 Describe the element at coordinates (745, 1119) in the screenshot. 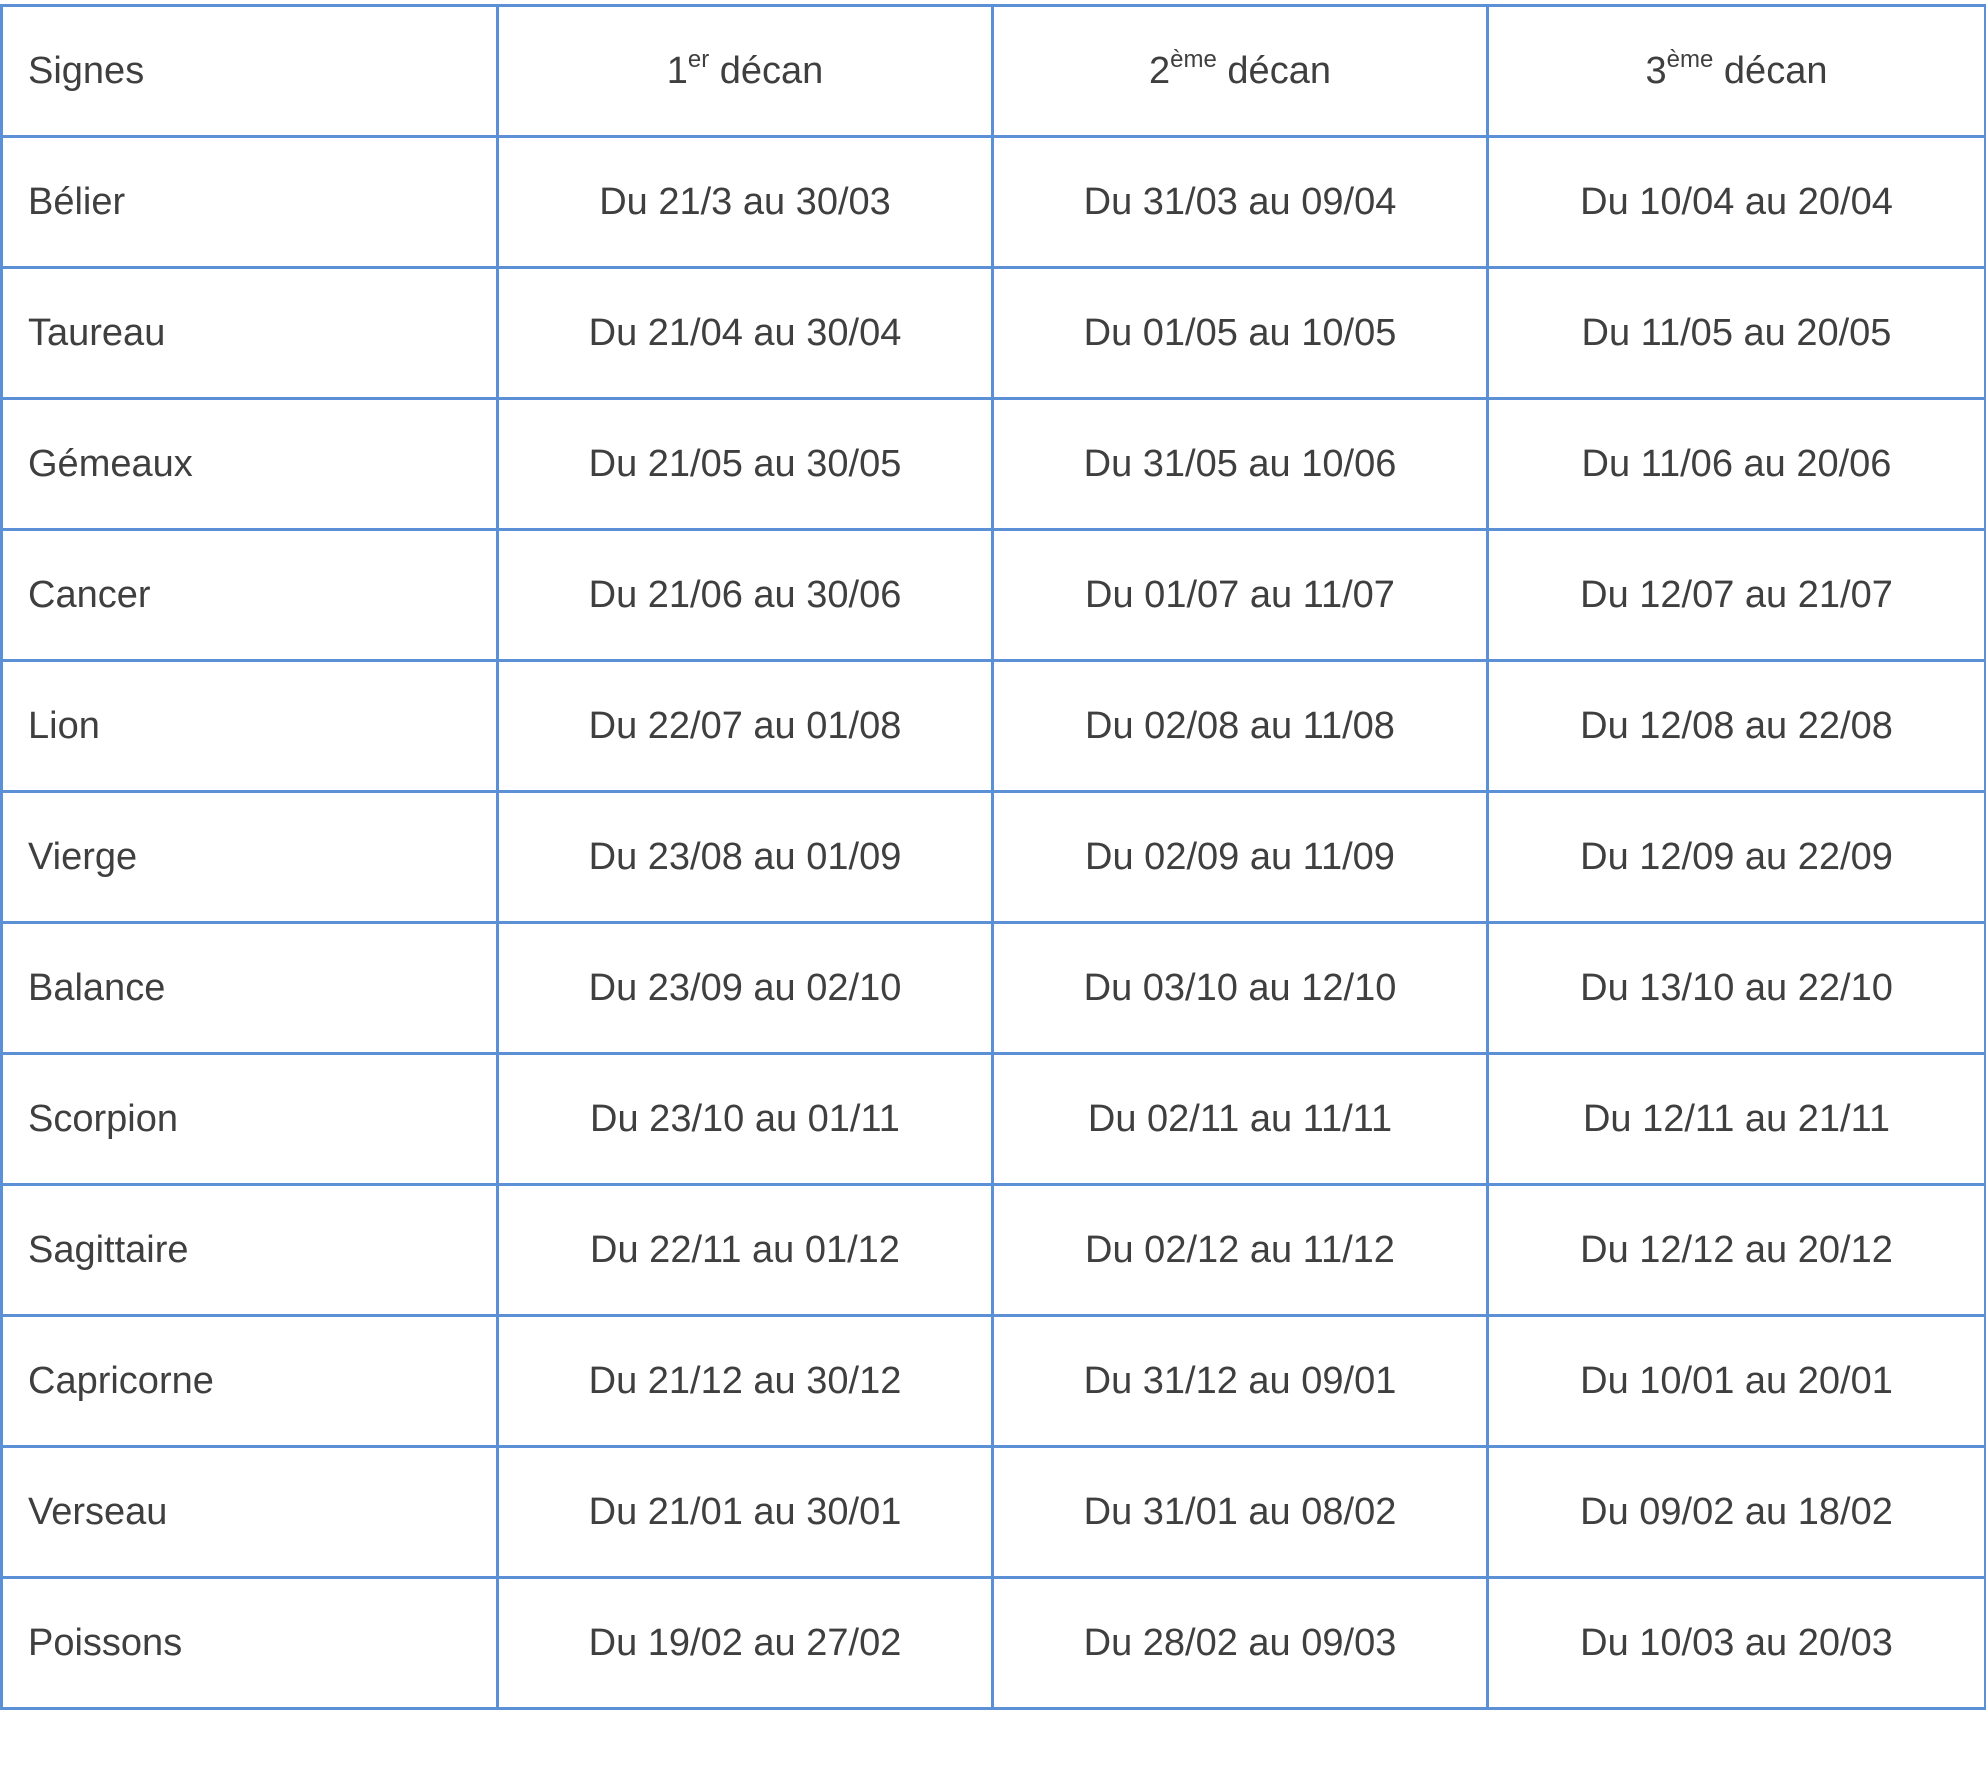

I see `decan-1-cell: Du 23/10 au 01/11` at that location.